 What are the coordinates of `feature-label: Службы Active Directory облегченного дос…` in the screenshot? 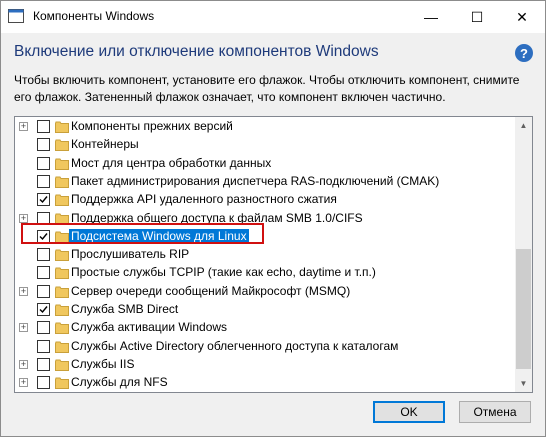 It's located at (235, 345).